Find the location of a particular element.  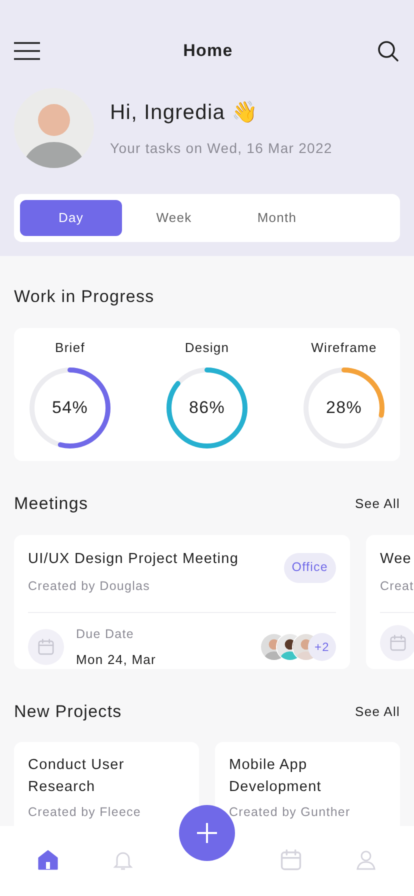

menu-icon is located at coordinates (27, 51).